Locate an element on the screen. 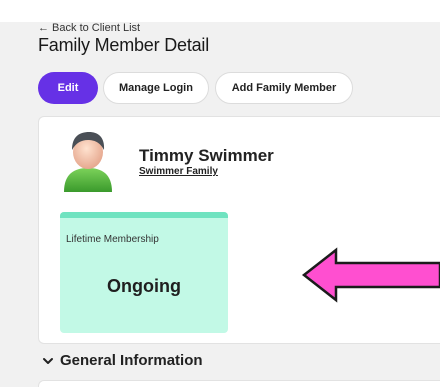 The width and height of the screenshot is (440, 387). arrow-left-icon is located at coordinates (370, 275).